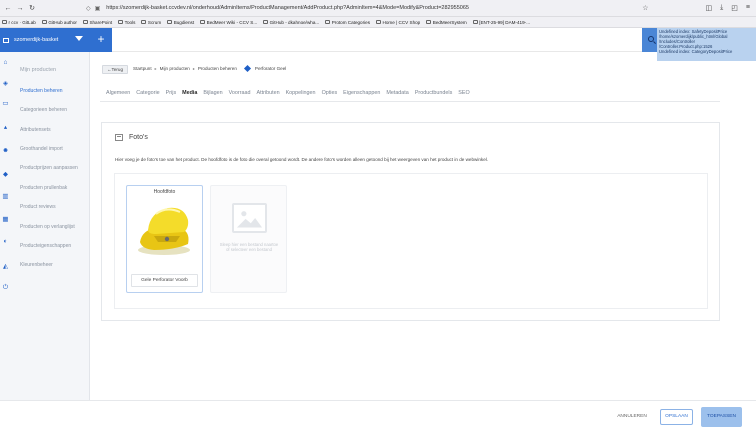 This screenshot has width=756, height=430. I want to click on tab-seo: SEO, so click(466, 95).